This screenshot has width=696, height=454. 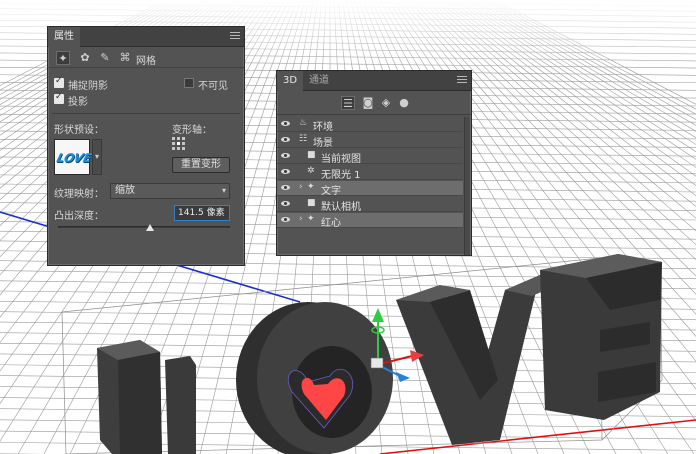 I want to click on letter-o-mesh, so click(x=314, y=378).